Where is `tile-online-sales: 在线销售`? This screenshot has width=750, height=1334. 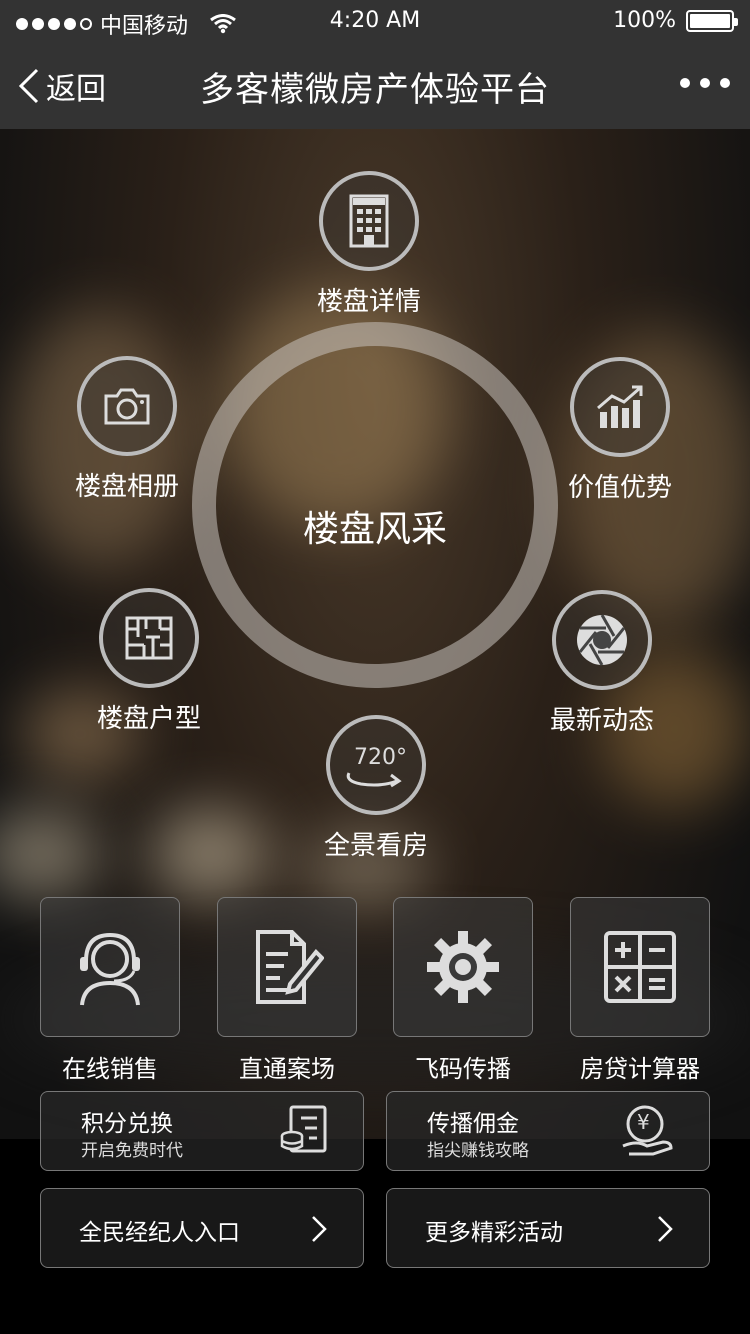 tile-online-sales: 在线销售 is located at coordinates (110, 990).